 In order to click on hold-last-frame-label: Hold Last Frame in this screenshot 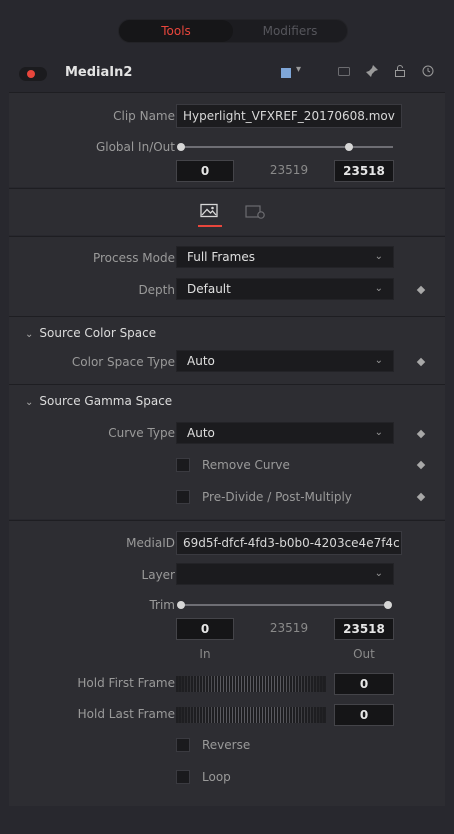, I will do `click(126, 714)`.